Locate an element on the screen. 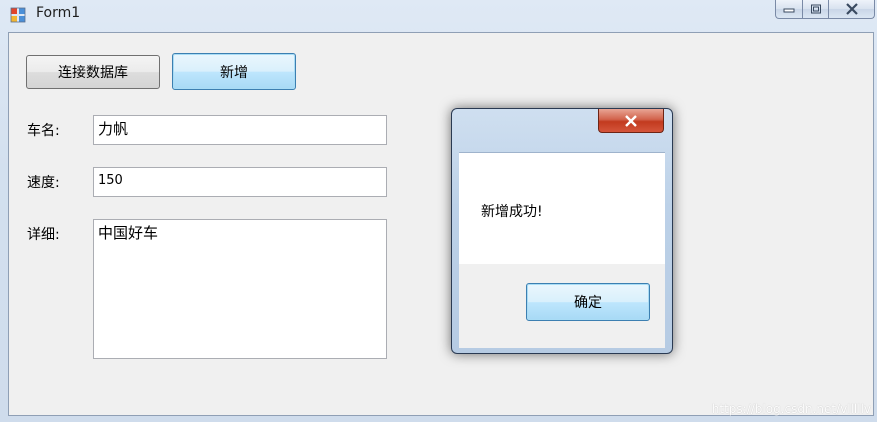 The width and height of the screenshot is (877, 422). window-title: Form1 is located at coordinates (58, 13).